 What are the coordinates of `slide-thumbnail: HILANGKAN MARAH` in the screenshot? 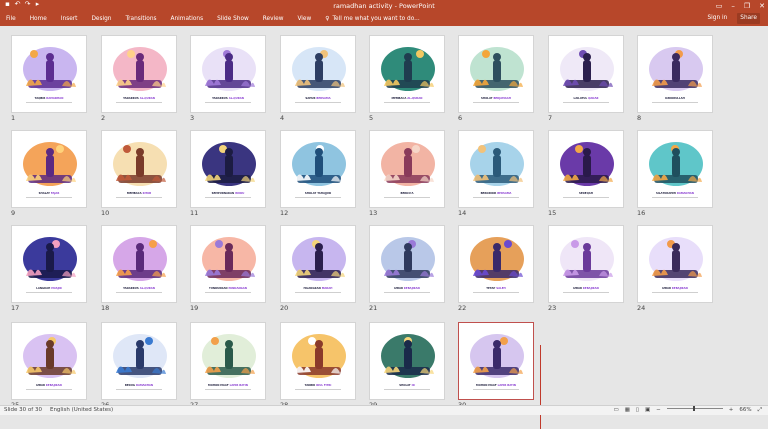 It's located at (318, 264).